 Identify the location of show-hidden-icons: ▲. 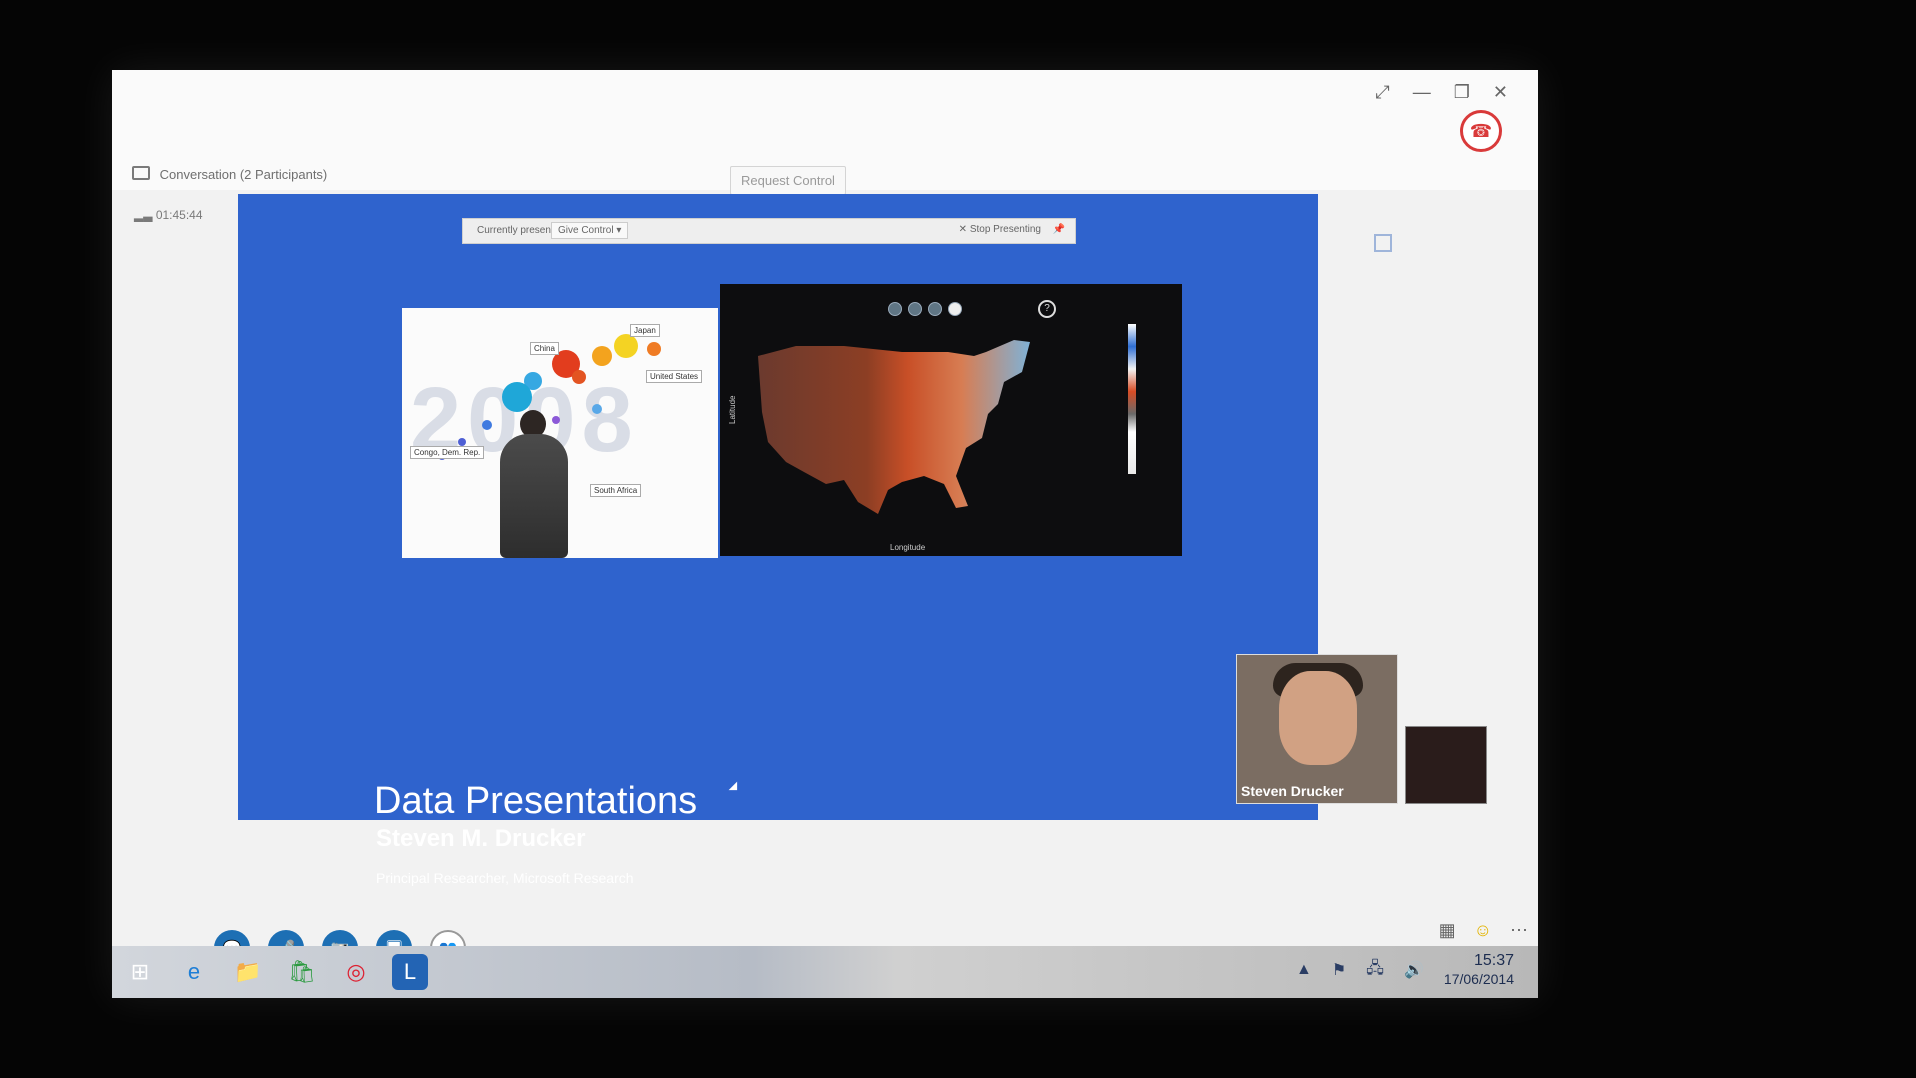
(1304, 970).